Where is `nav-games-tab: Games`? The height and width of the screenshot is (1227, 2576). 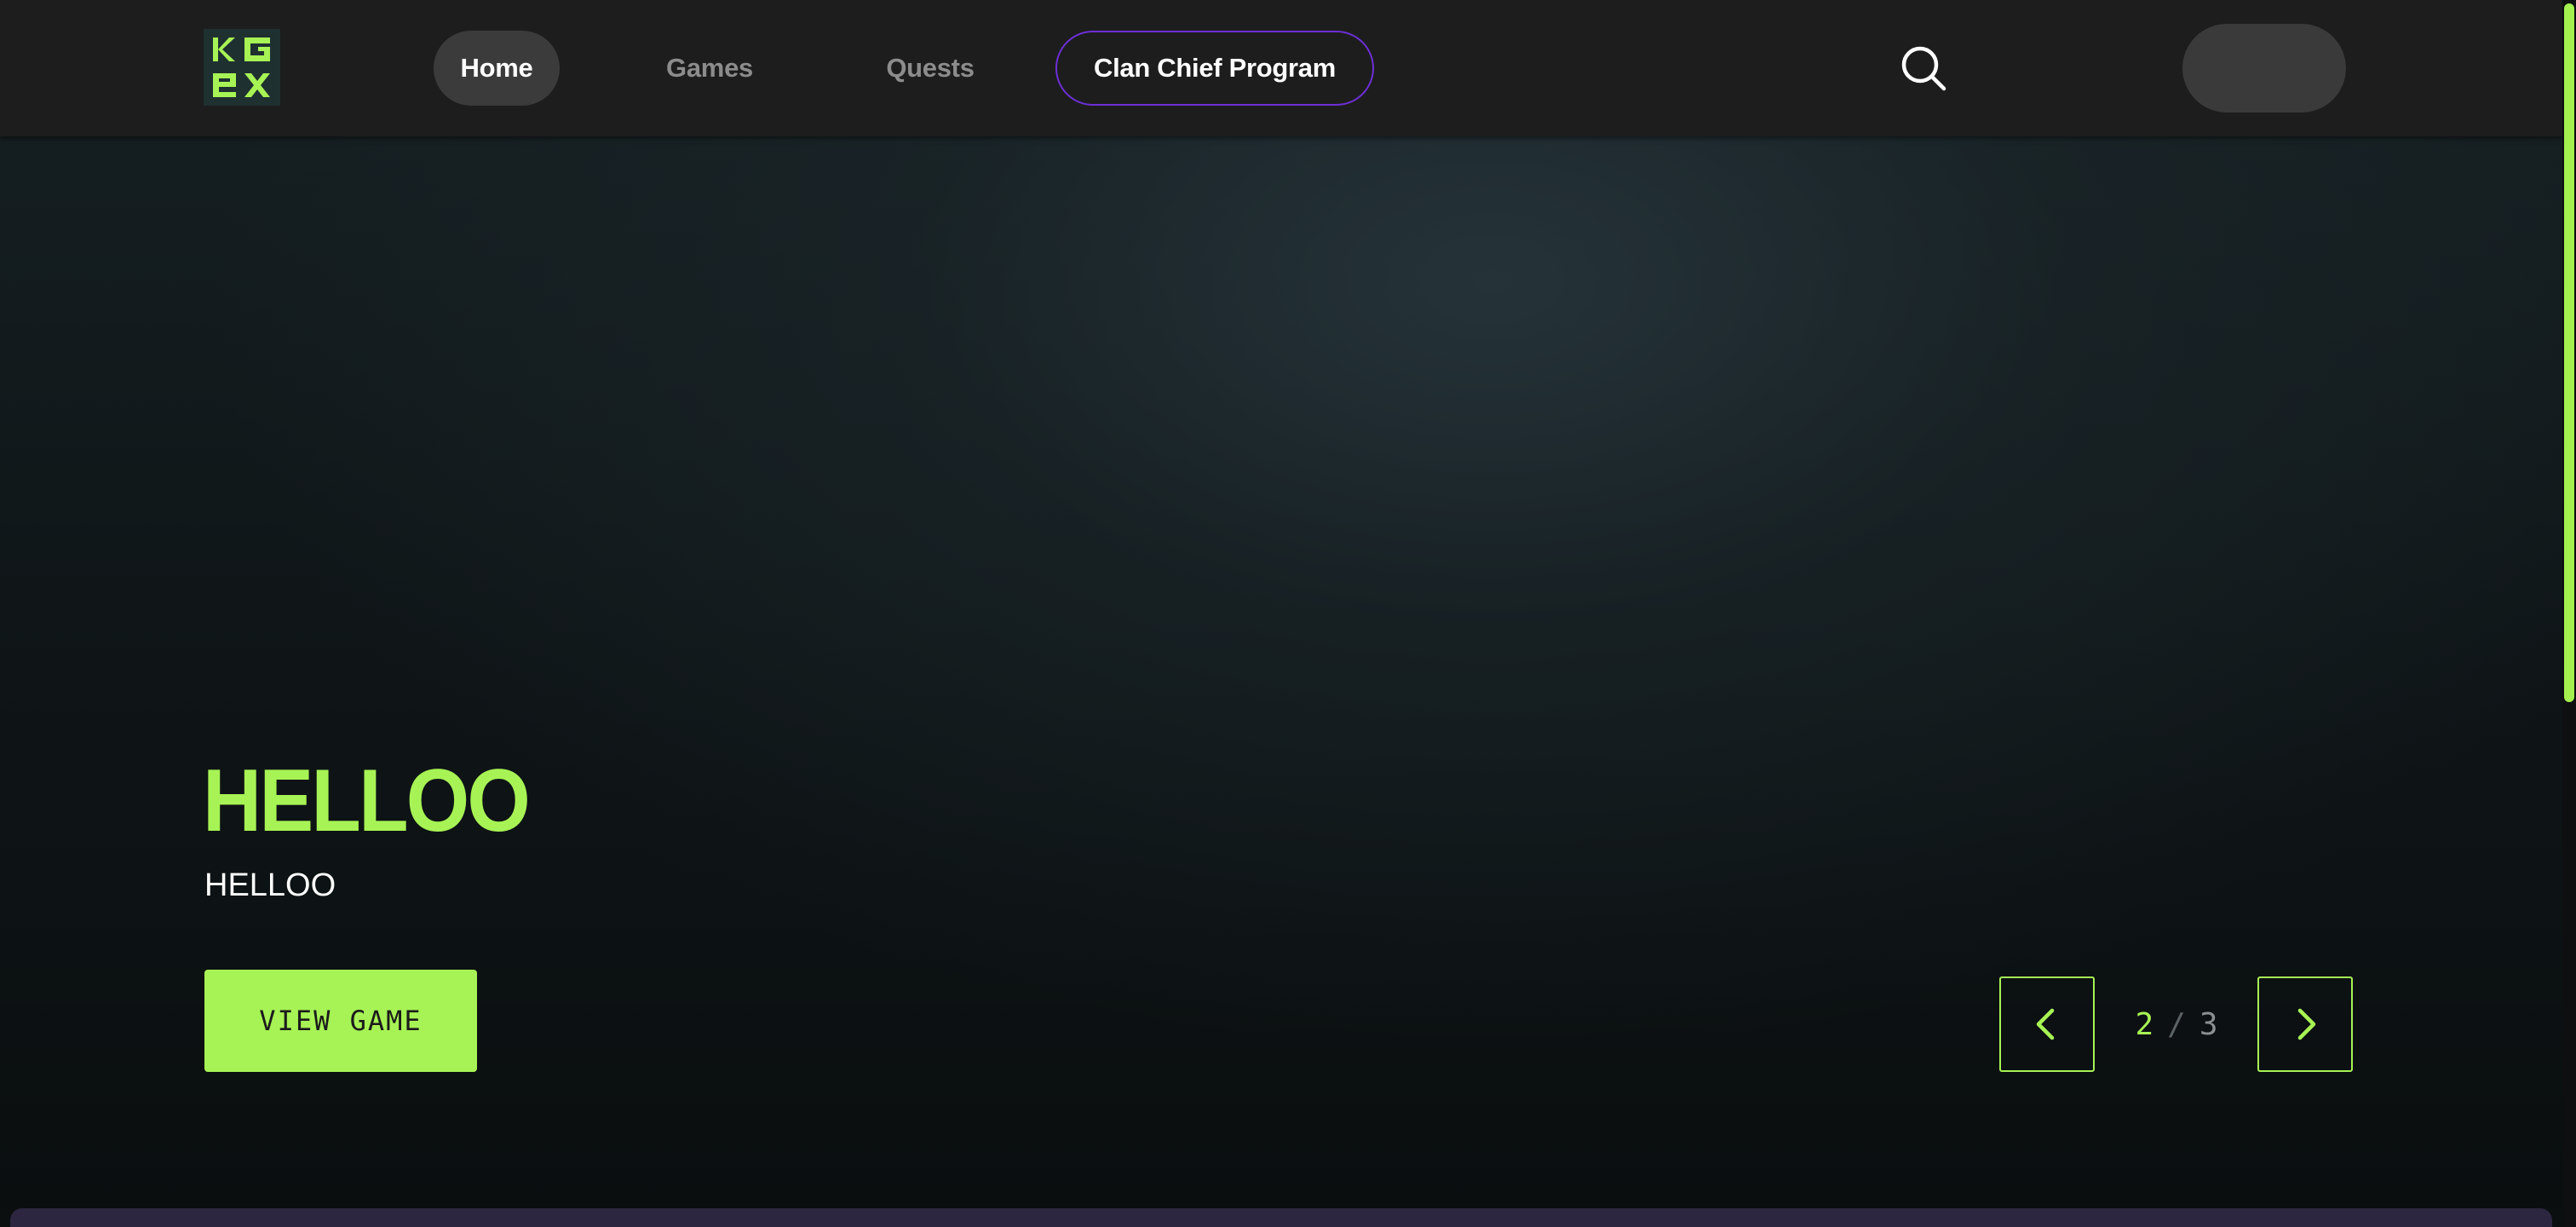
nav-games-tab: Games is located at coordinates (709, 68).